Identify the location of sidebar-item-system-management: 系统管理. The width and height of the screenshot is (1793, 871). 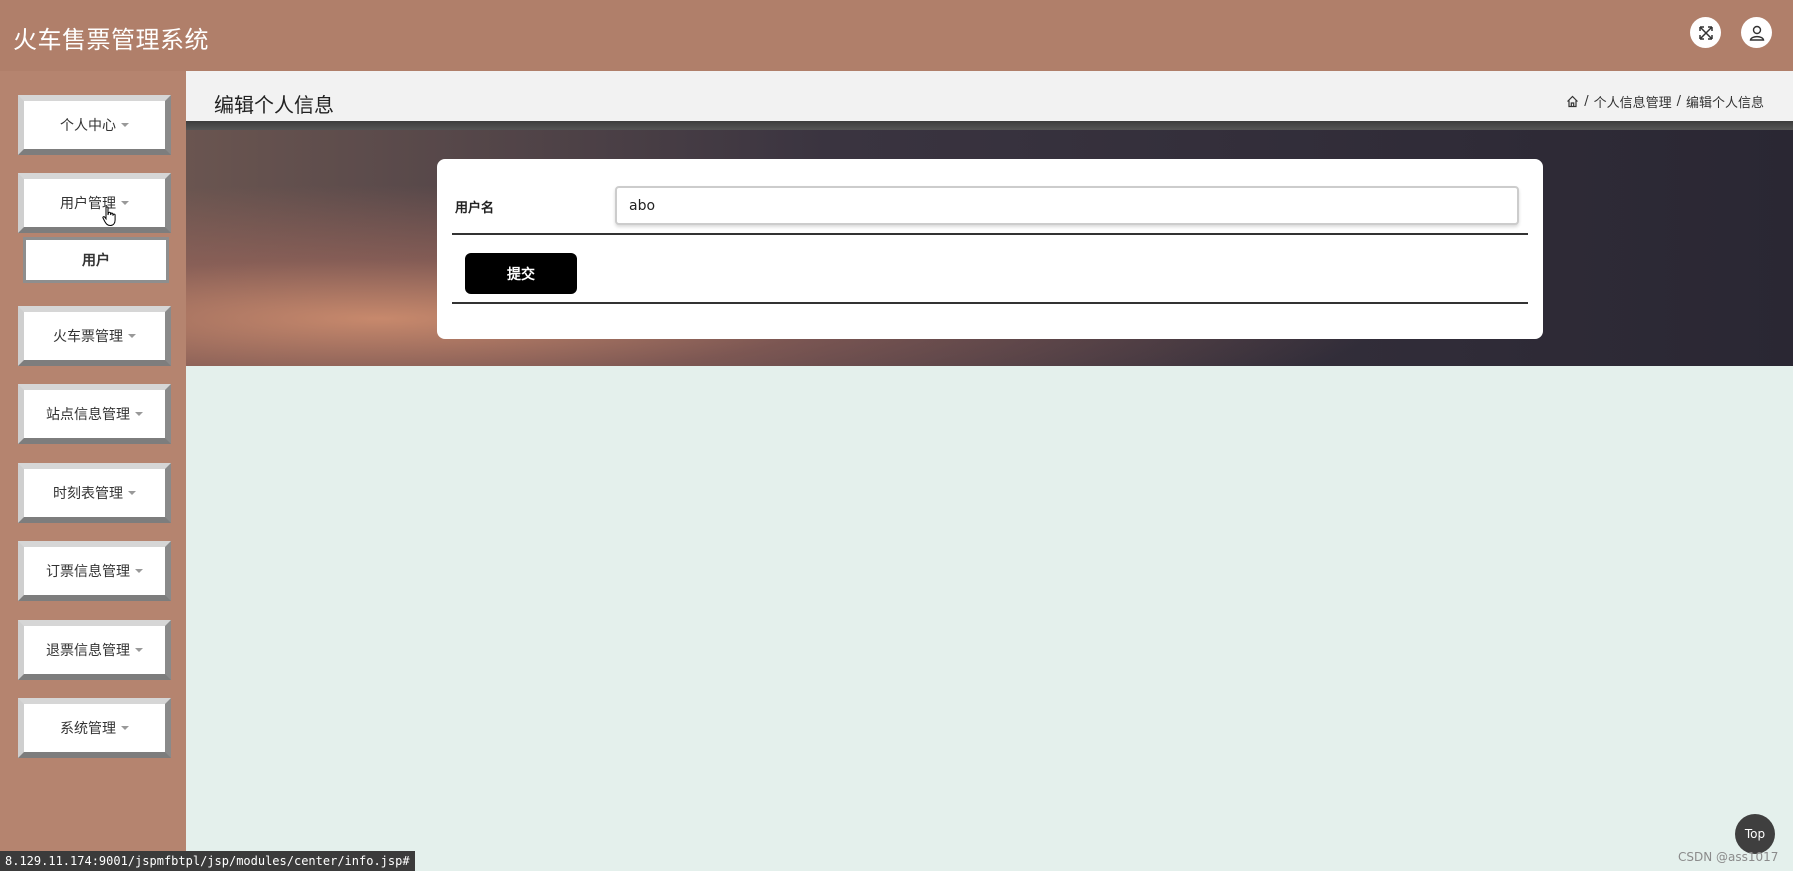
(94, 728).